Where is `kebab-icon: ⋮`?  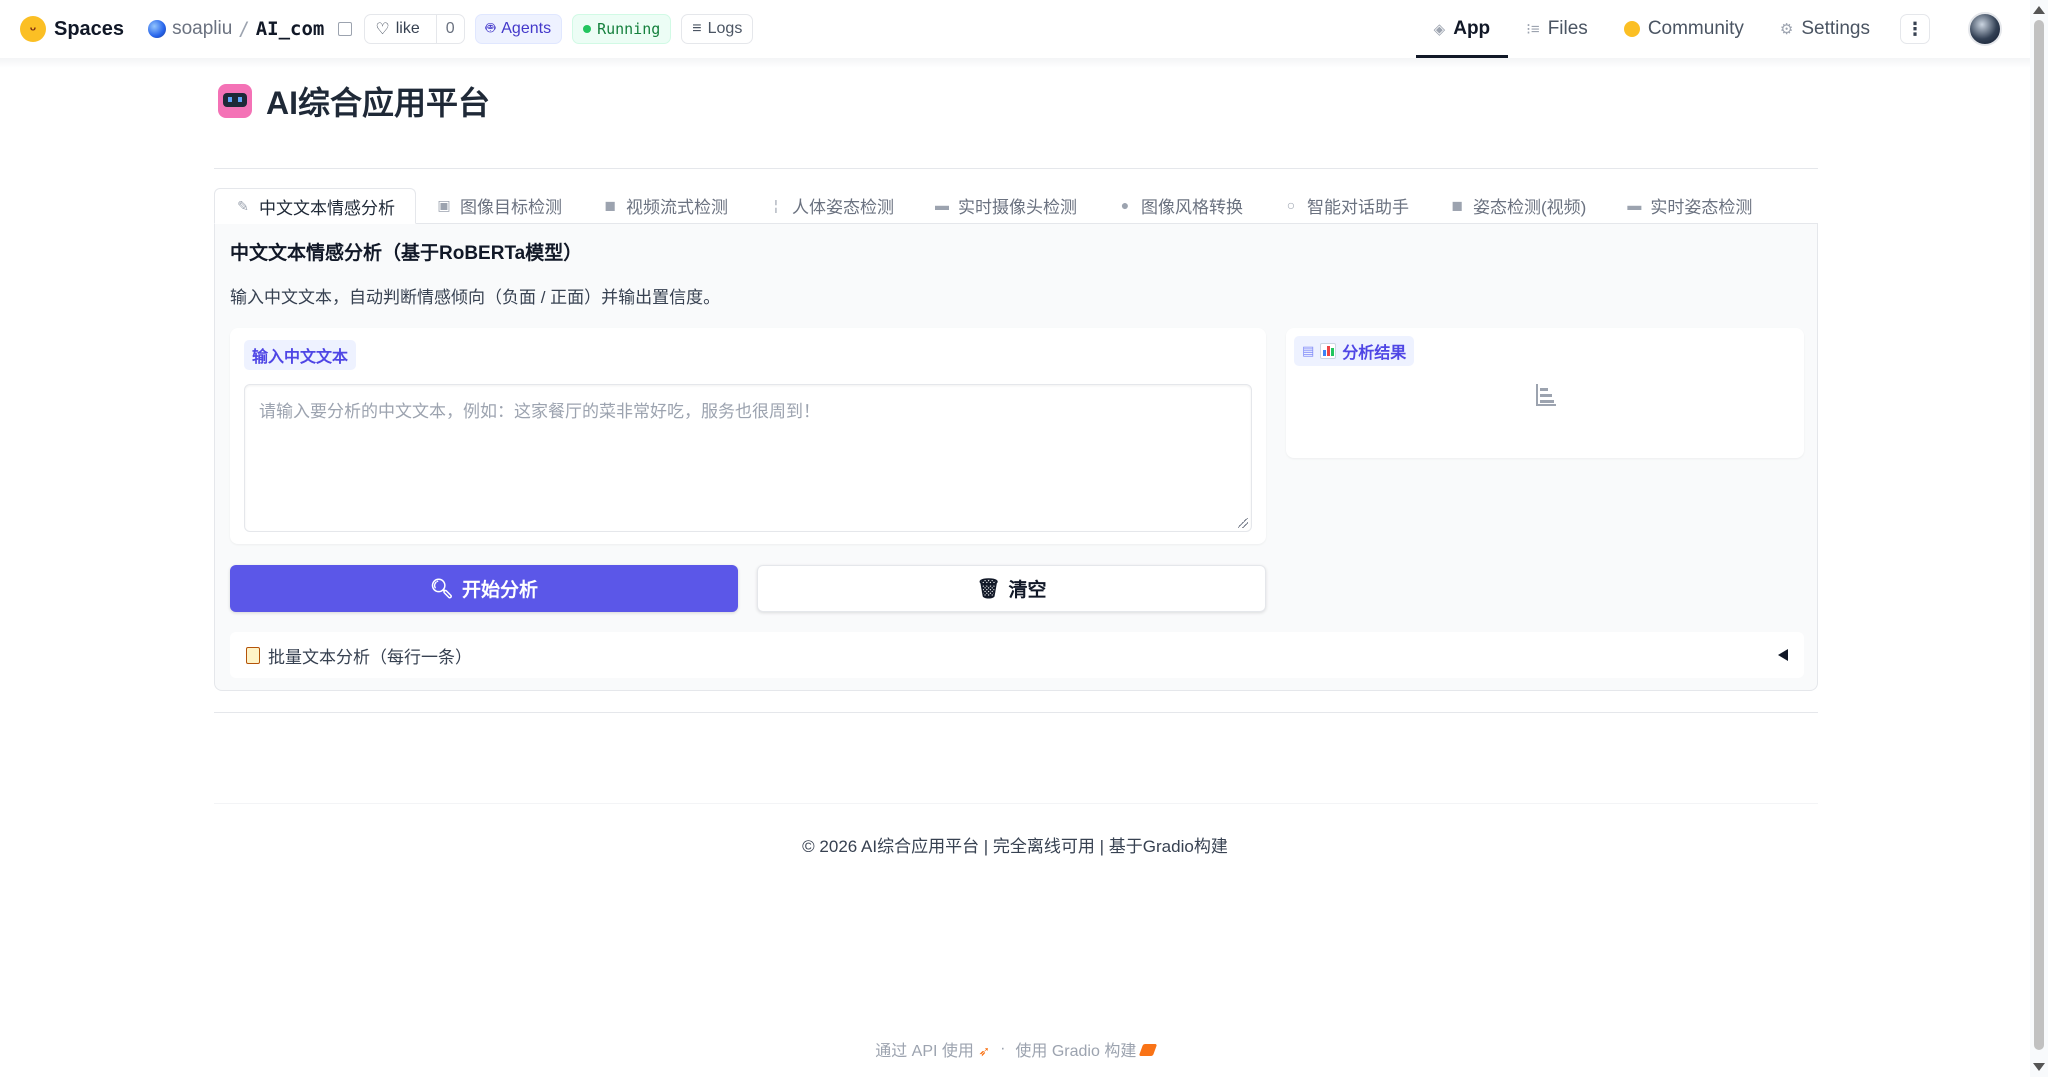
kebab-icon: ⋮ is located at coordinates (1915, 28).